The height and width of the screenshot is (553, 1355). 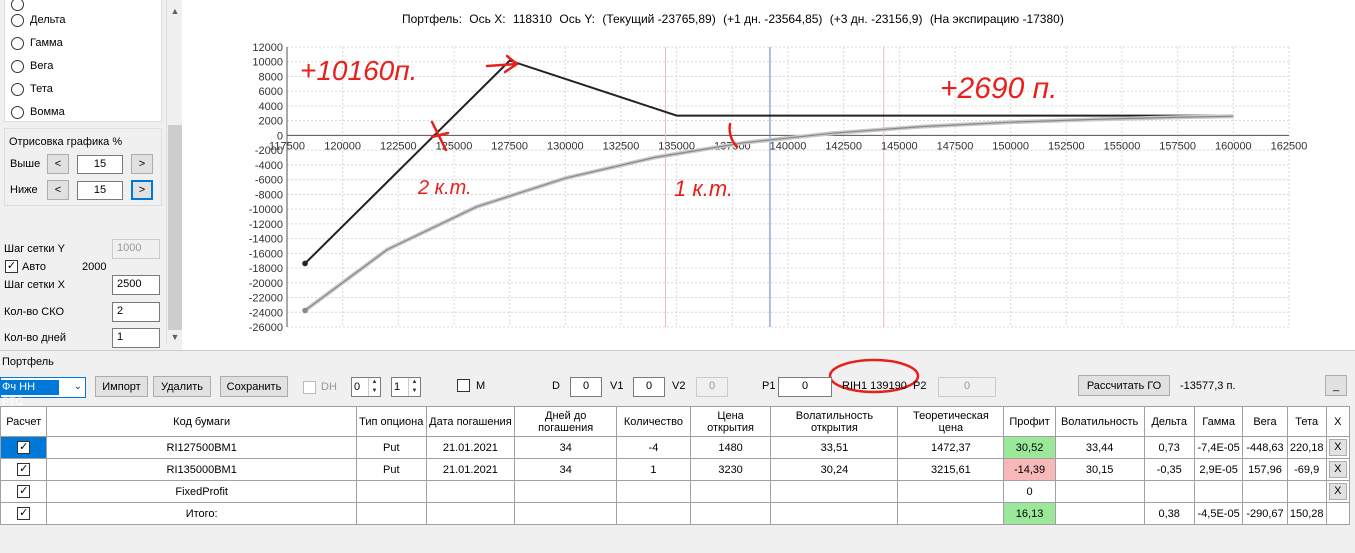 What do you see at coordinates (100, 190) in the screenshot?
I see `below-value-field: 15` at bounding box center [100, 190].